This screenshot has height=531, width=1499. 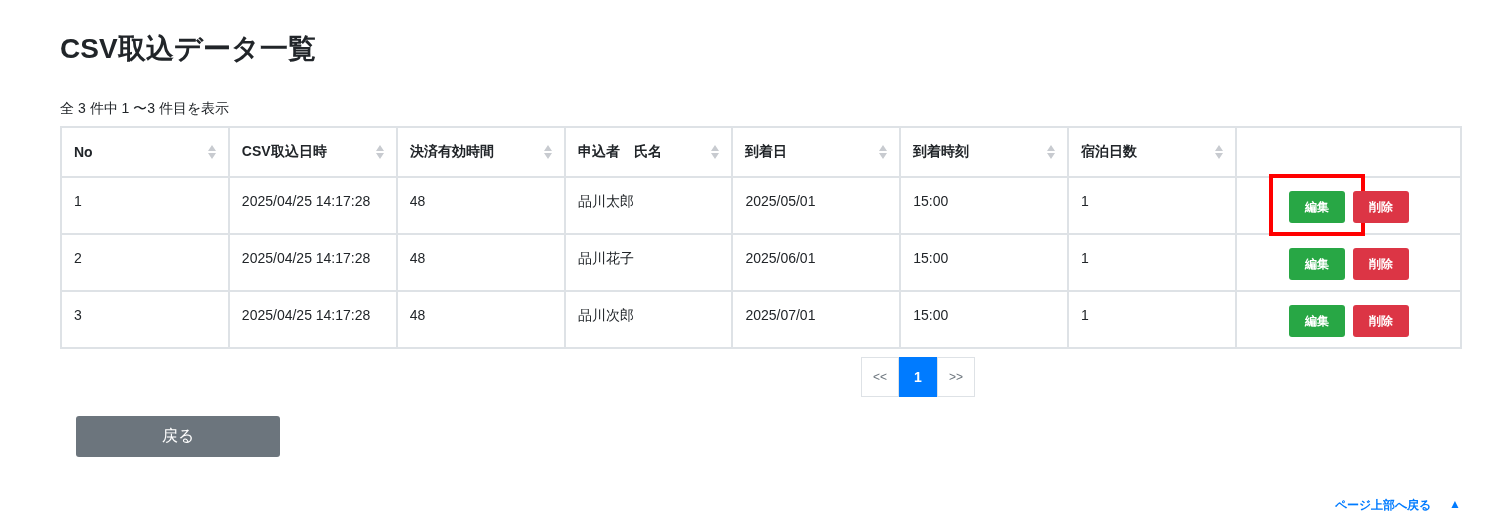 What do you see at coordinates (941, 152) in the screenshot?
I see `column-header: 到着時刻` at bounding box center [941, 152].